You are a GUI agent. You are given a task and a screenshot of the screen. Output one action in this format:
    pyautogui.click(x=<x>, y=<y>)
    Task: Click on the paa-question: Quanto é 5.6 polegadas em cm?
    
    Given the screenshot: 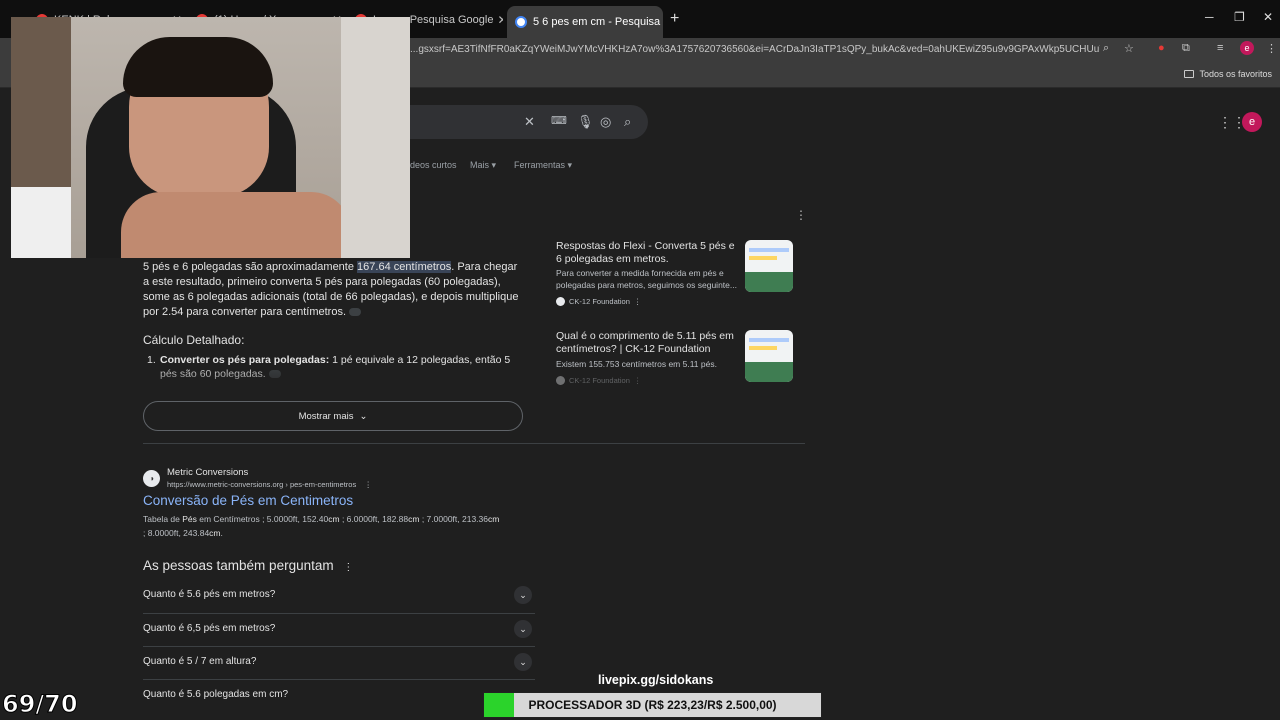 What is the action you would take?
    pyautogui.click(x=339, y=695)
    